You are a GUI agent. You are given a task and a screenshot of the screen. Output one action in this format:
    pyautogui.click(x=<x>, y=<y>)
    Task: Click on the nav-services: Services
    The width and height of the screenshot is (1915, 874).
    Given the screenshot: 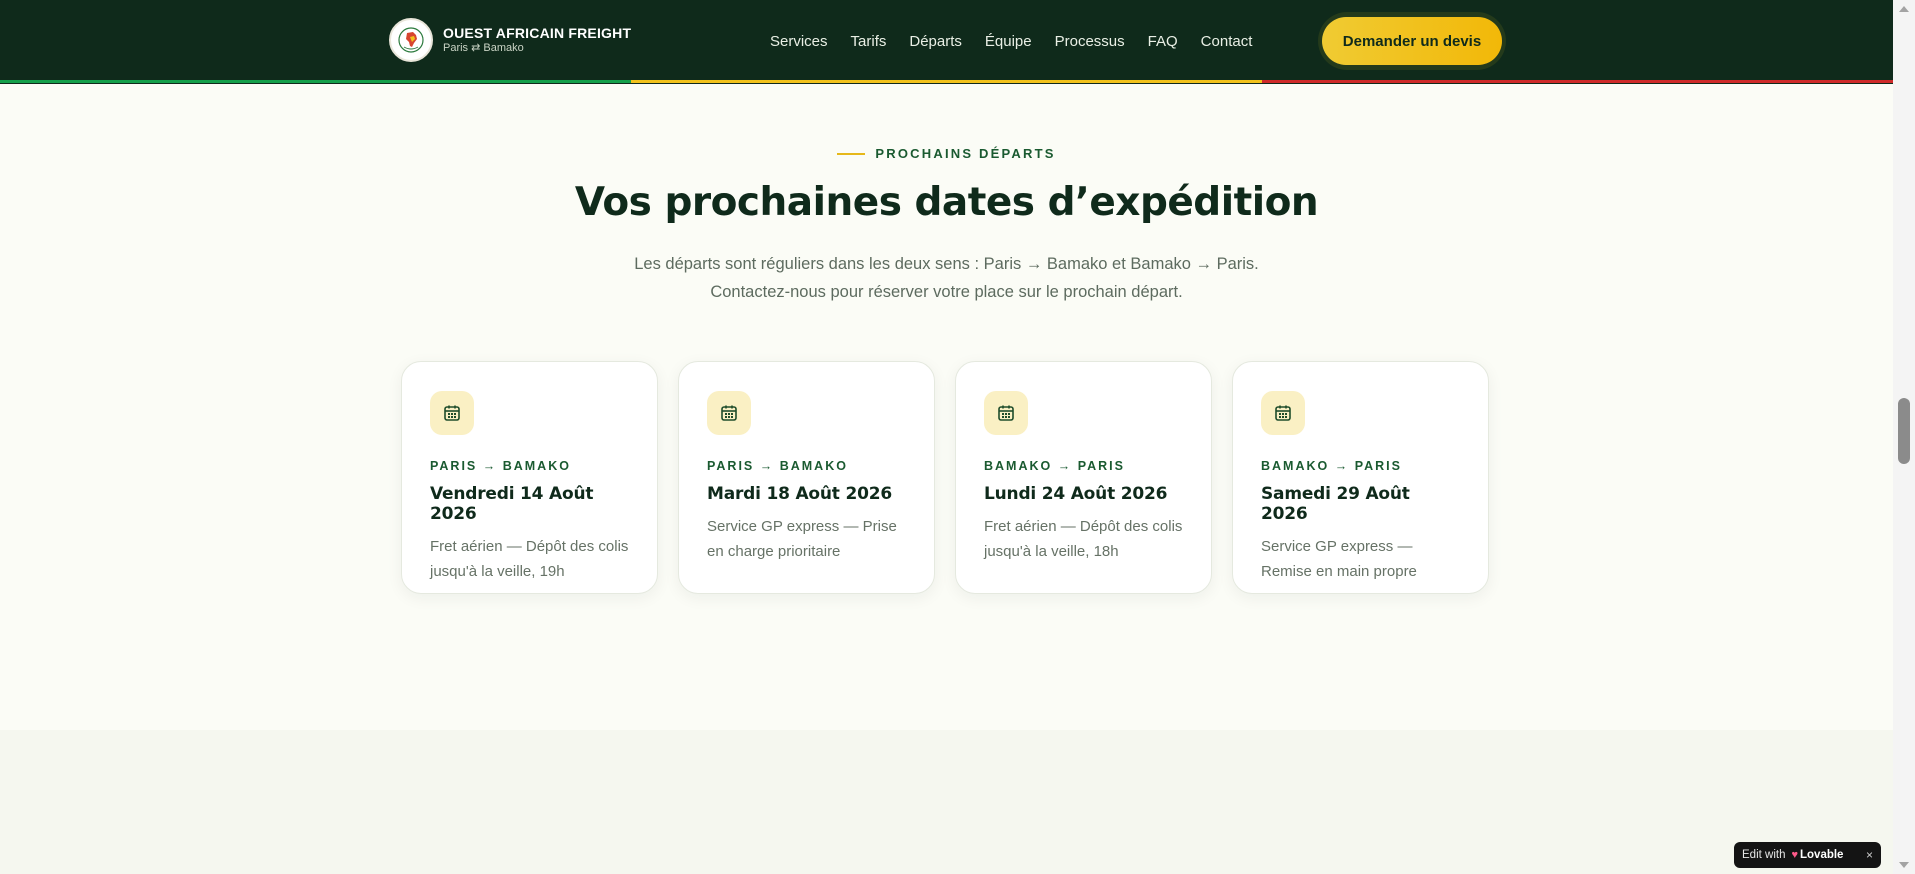 What is the action you would take?
    pyautogui.click(x=799, y=41)
    